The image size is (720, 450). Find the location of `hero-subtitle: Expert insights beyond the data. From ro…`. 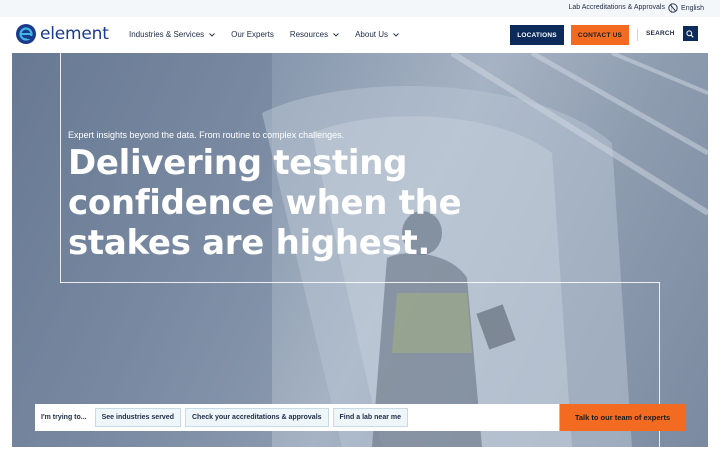

hero-subtitle: Expert insights beyond the data. From ro… is located at coordinates (206, 135).